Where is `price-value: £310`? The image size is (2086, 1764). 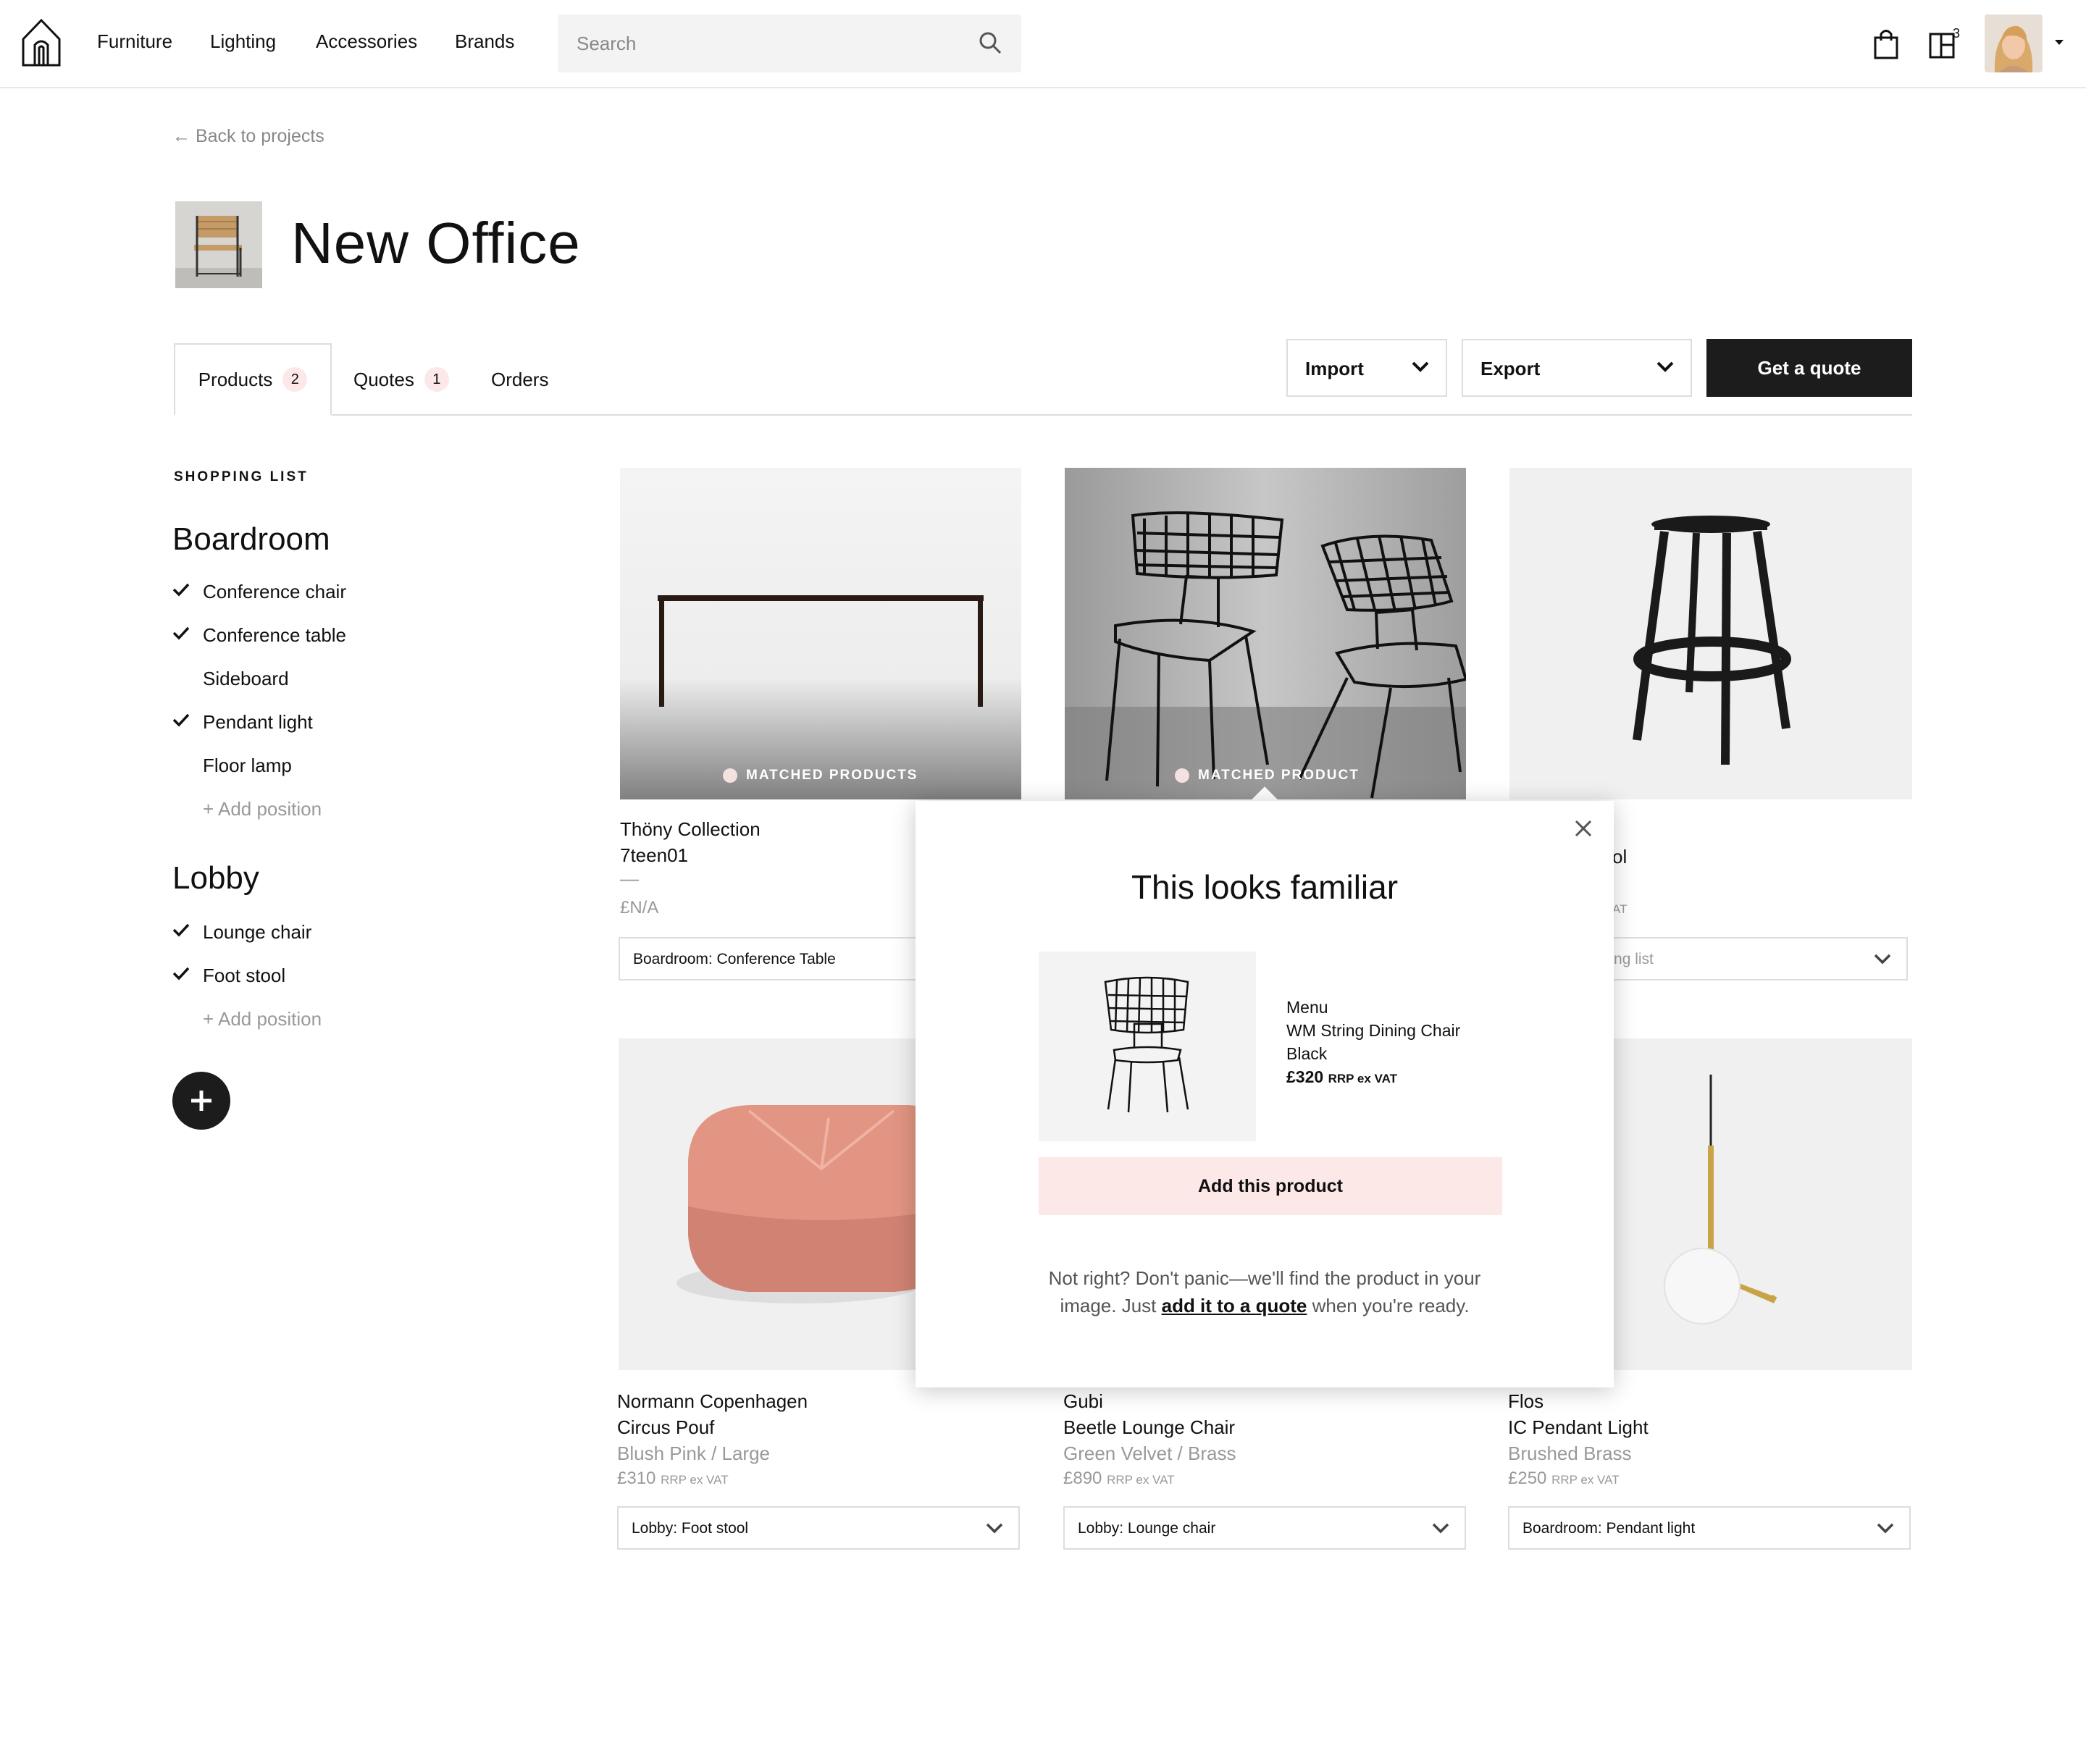
price-value: £310 is located at coordinates (636, 1478).